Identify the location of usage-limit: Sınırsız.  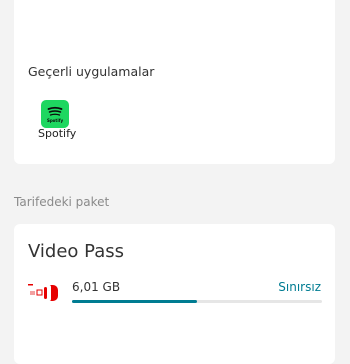
(299, 287).